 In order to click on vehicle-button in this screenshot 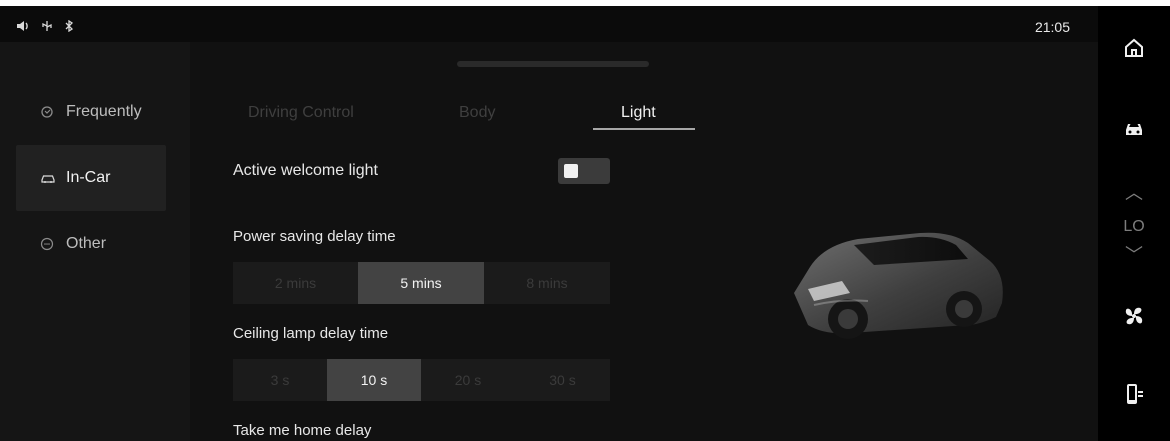, I will do `click(1134, 130)`.